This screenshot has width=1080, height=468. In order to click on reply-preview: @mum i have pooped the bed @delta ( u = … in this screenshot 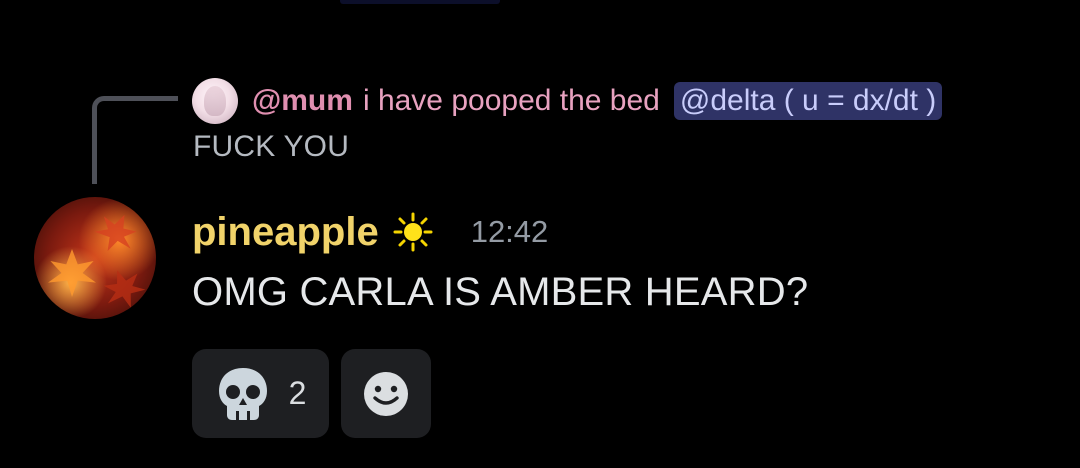, I will do `click(567, 101)`.